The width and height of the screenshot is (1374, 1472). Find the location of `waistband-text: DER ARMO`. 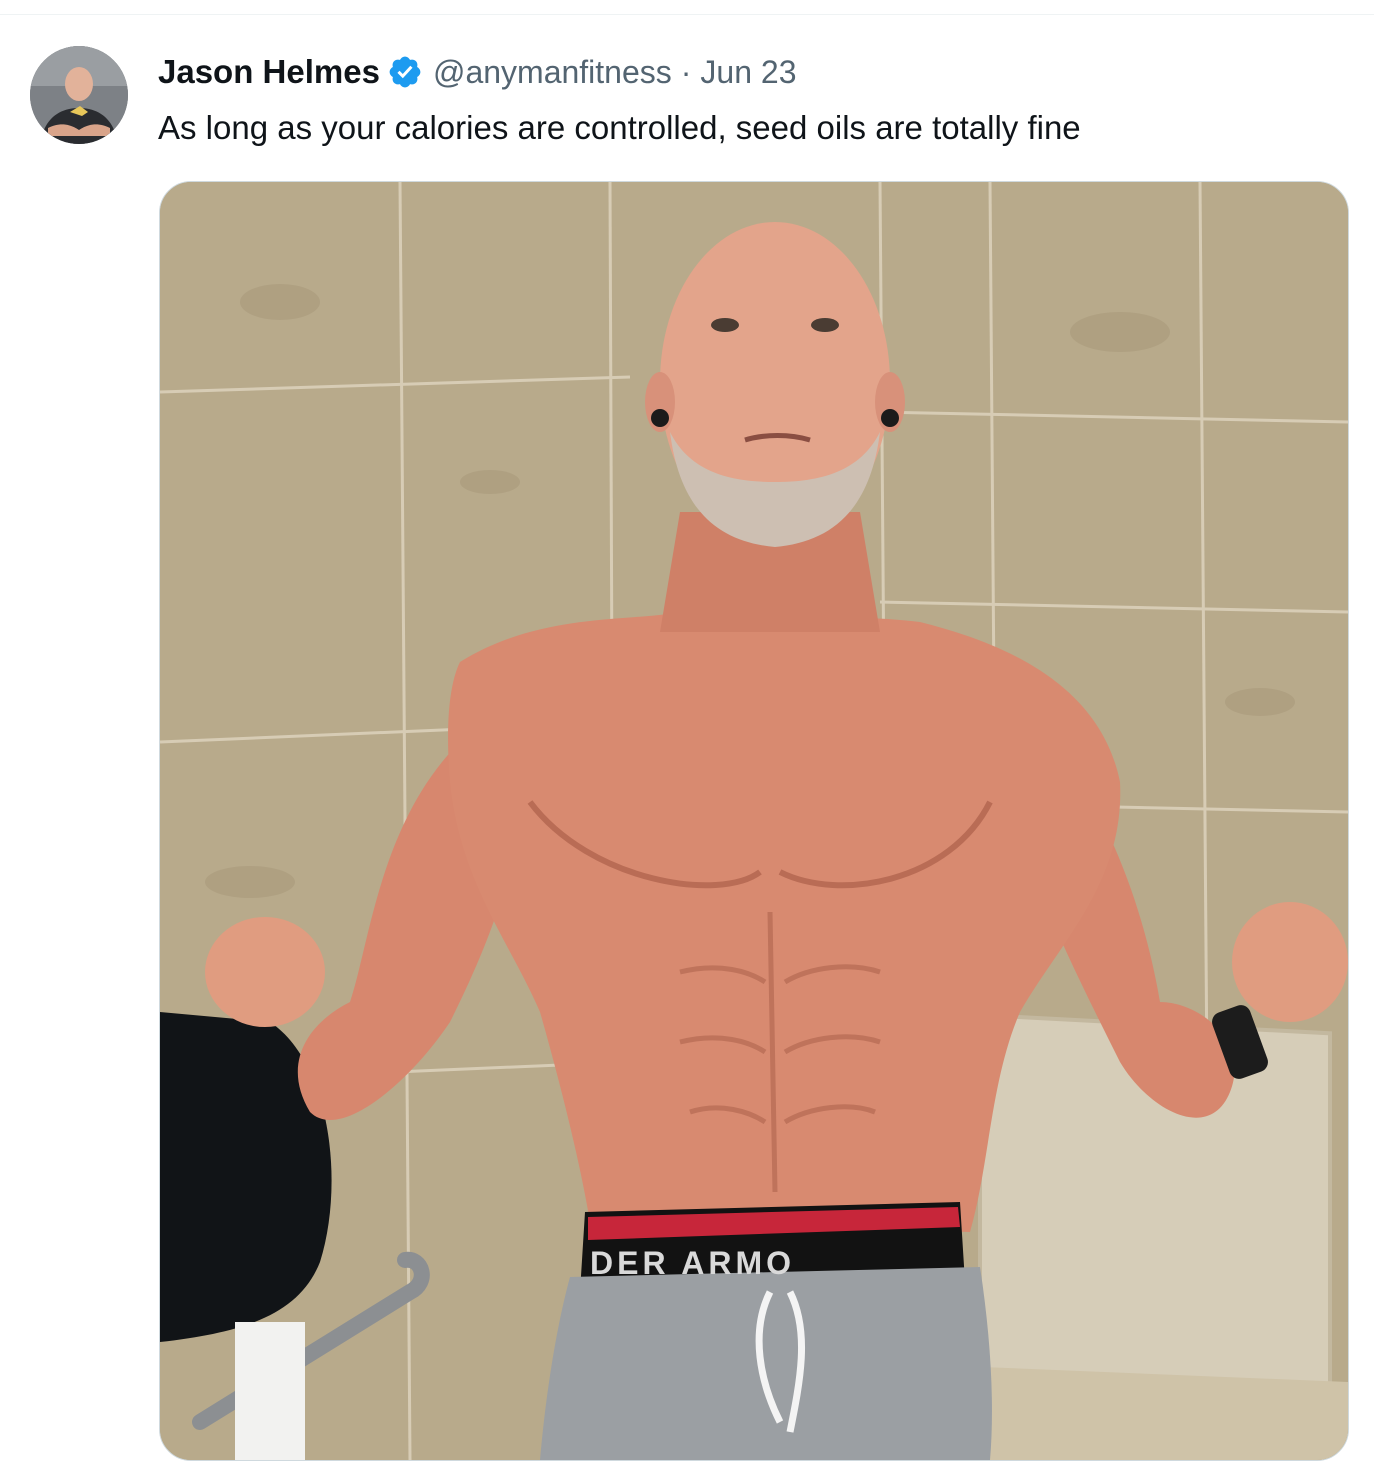

waistband-text: DER ARMO is located at coordinates (692, 1263).